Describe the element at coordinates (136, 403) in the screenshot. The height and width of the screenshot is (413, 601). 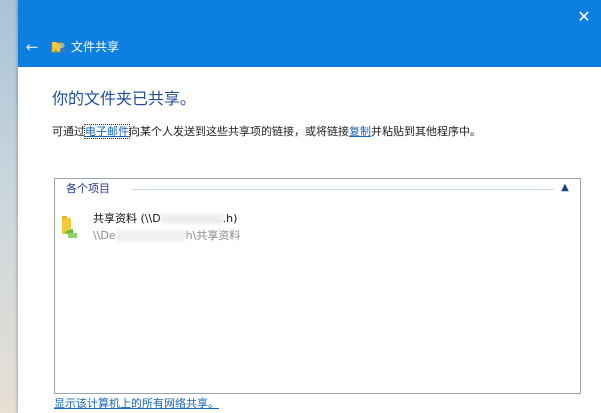
I see `show-all-shares-link: 显示该计算机上的所有网络共享。` at that location.